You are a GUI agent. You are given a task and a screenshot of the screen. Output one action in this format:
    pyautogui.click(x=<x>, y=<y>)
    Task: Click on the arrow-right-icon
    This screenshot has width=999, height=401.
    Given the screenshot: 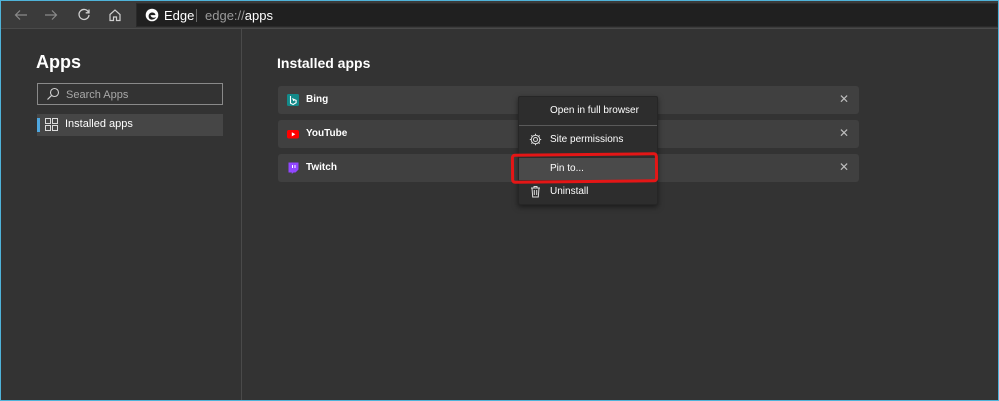 What is the action you would take?
    pyautogui.click(x=51, y=15)
    